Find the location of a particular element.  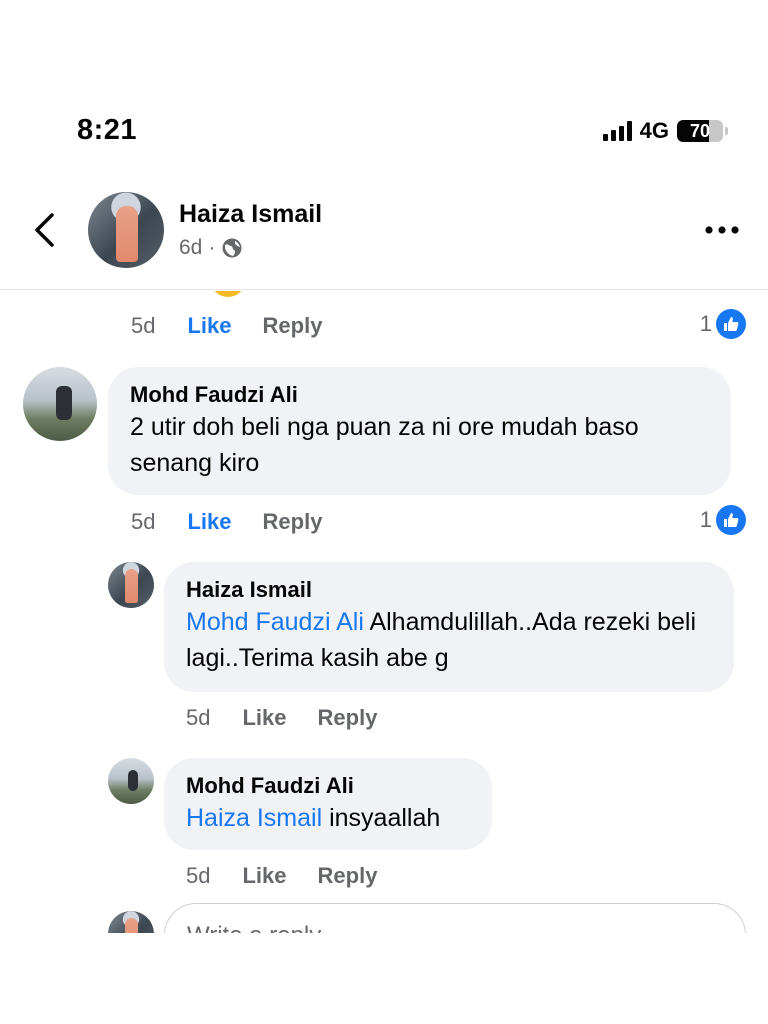

battery-level: 70 is located at coordinates (700, 130).